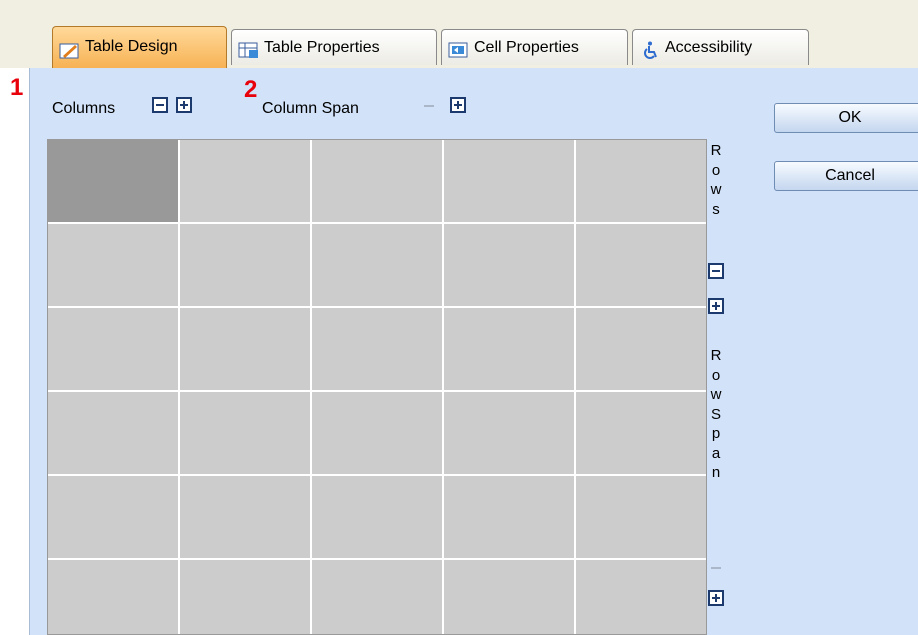 The image size is (918, 635). Describe the element at coordinates (17, 87) in the screenshot. I see `callout-marker-1: 1` at that location.